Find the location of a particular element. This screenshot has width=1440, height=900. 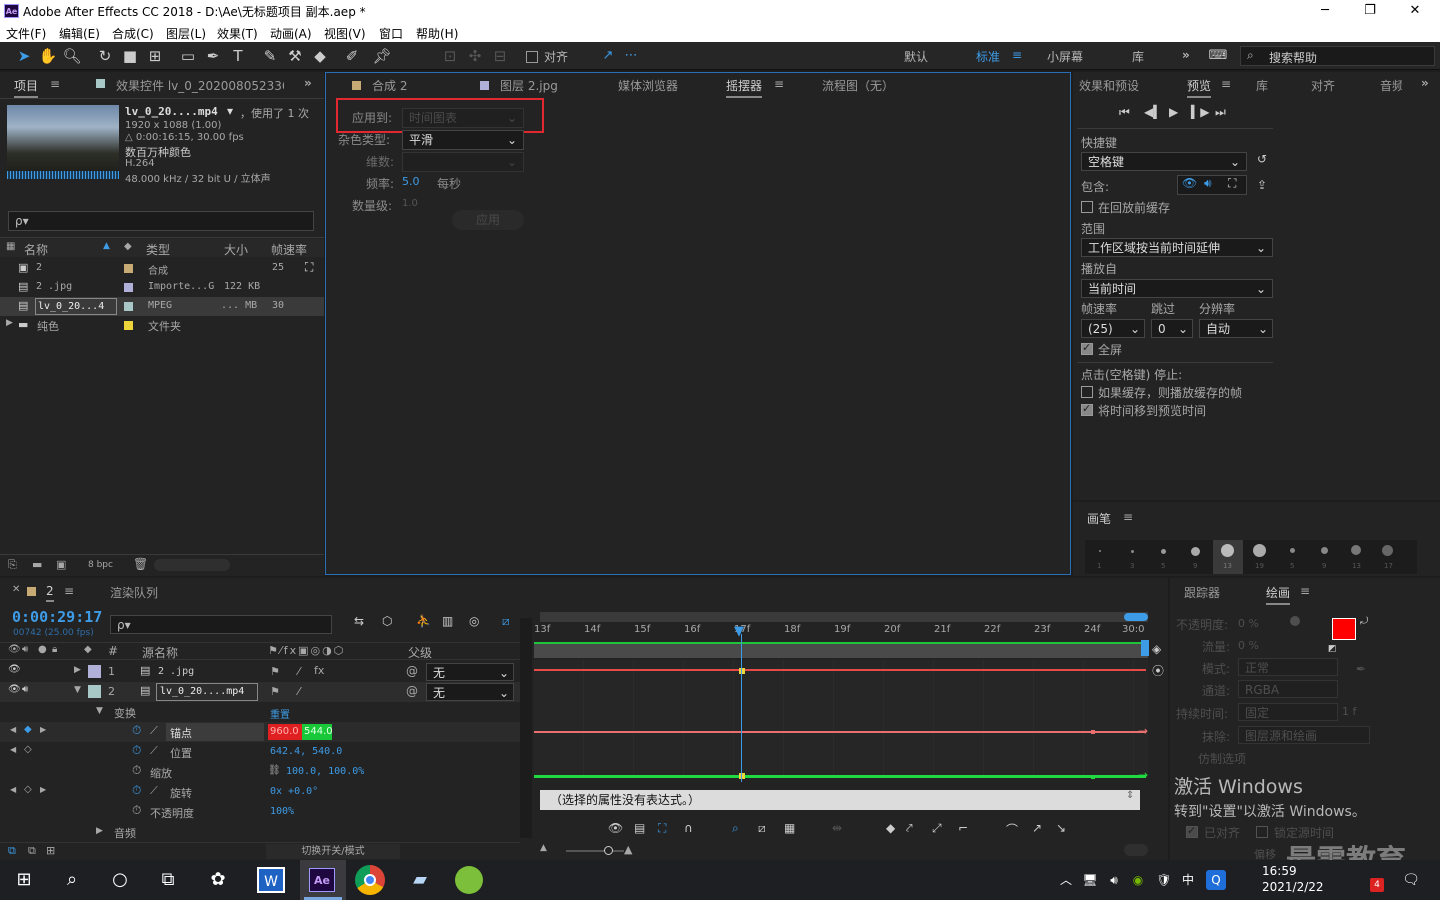

expand-arrow-icon: ▶ is located at coordinates (77, 670).